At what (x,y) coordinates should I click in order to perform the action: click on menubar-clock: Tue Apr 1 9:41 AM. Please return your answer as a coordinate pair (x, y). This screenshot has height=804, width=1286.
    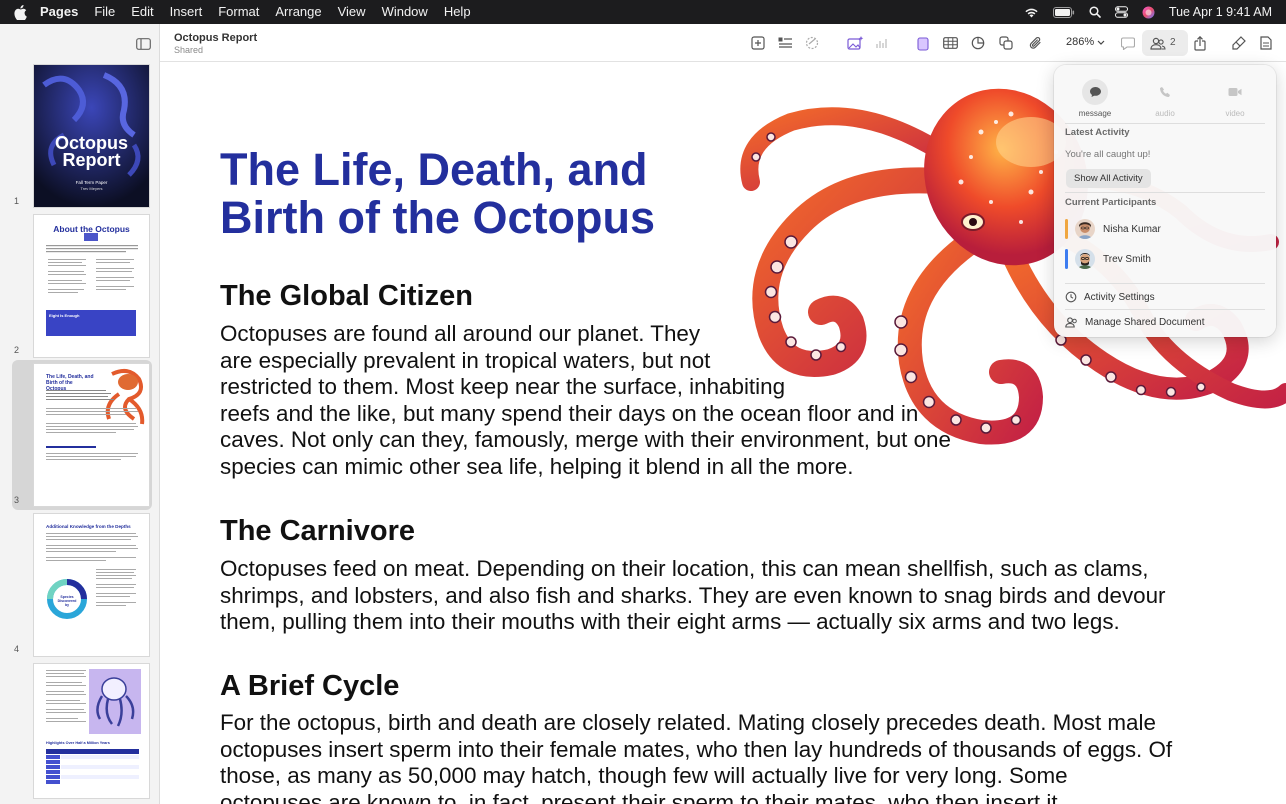
    Looking at the image, I should click on (1220, 12).